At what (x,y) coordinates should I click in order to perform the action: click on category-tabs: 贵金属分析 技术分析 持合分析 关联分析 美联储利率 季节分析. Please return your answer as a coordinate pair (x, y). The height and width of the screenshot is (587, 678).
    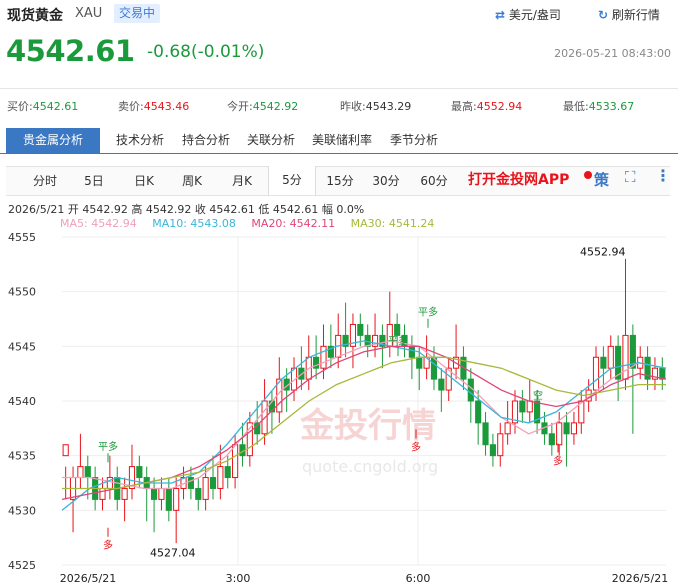
    Looking at the image, I should click on (339, 140).